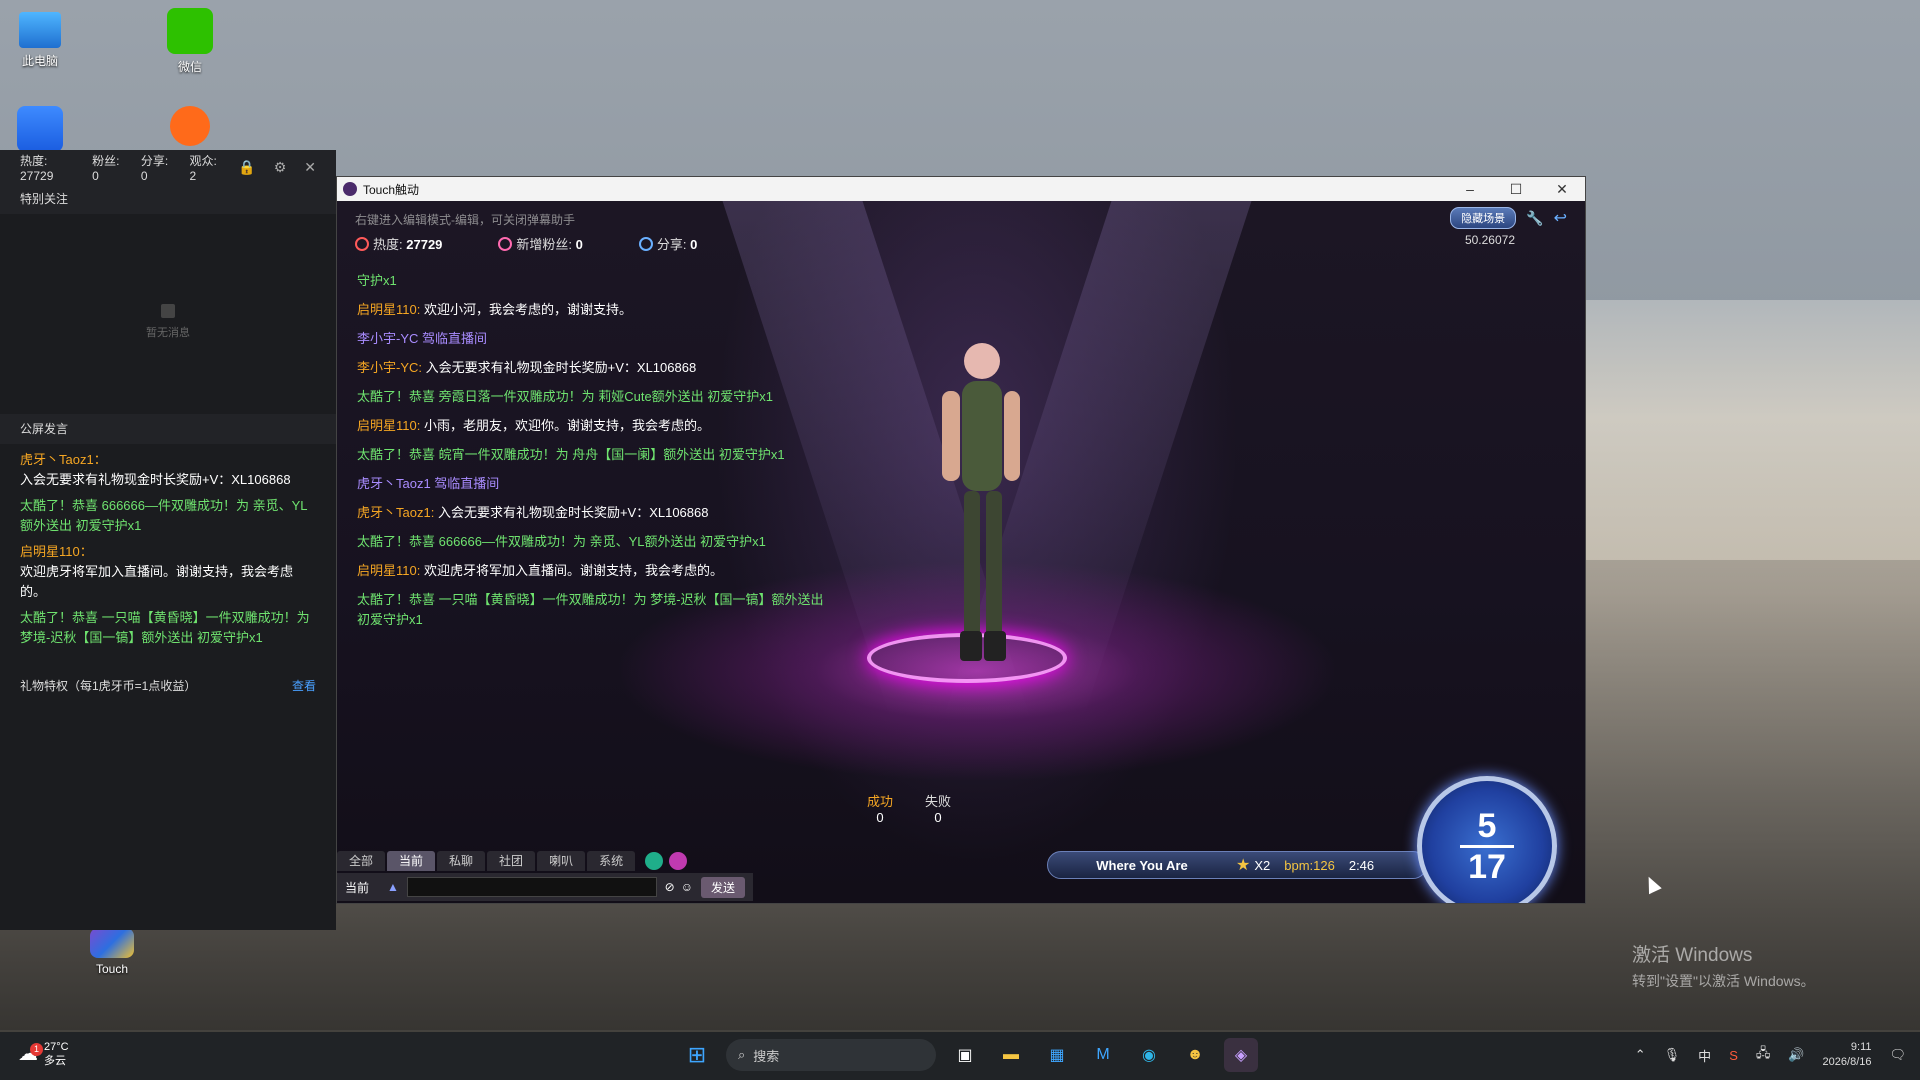 The image size is (1920, 1080). What do you see at coordinates (391, 189) in the screenshot?
I see `window-title: Touch触动` at bounding box center [391, 189].